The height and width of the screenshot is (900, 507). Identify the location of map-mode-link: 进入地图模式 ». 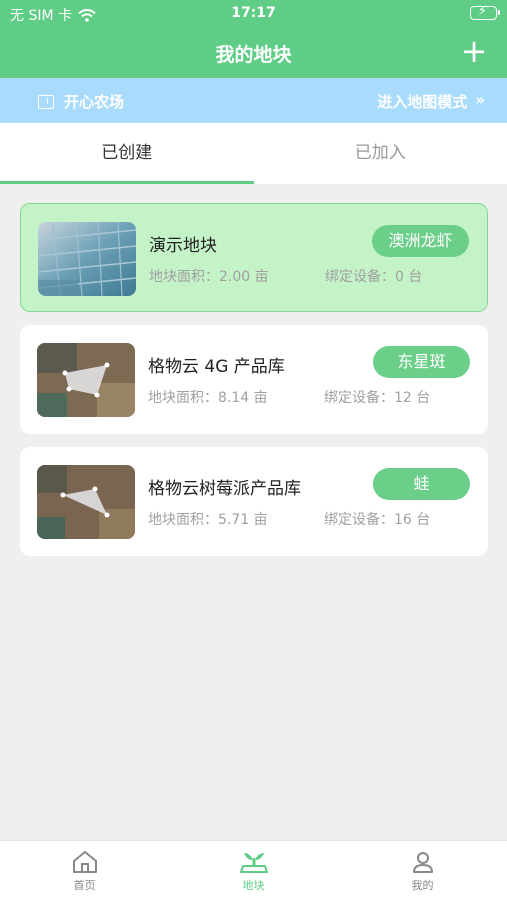
(431, 101).